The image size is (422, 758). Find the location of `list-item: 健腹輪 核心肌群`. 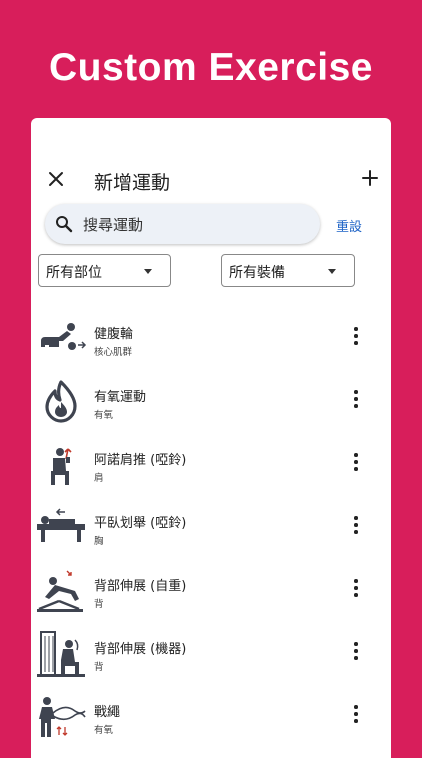

list-item: 健腹輪 核心肌群 is located at coordinates (211, 346).